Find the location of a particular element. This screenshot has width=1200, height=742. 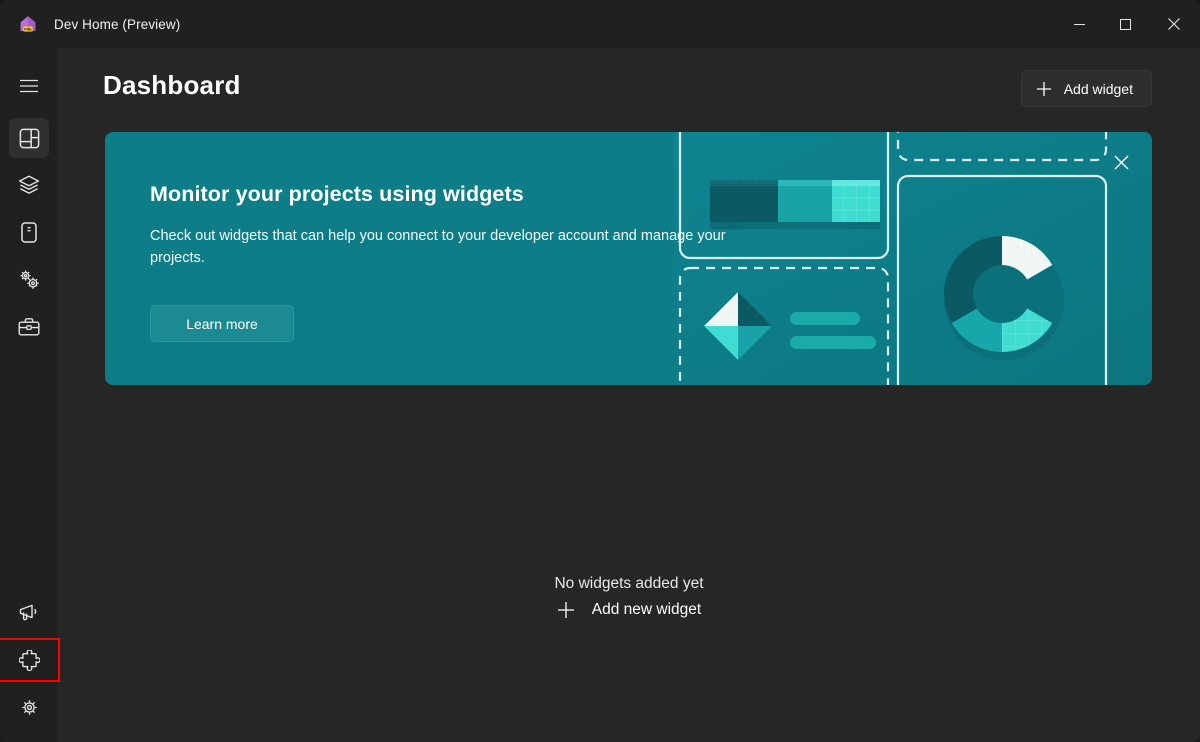

gear-icon is located at coordinates (29, 707).